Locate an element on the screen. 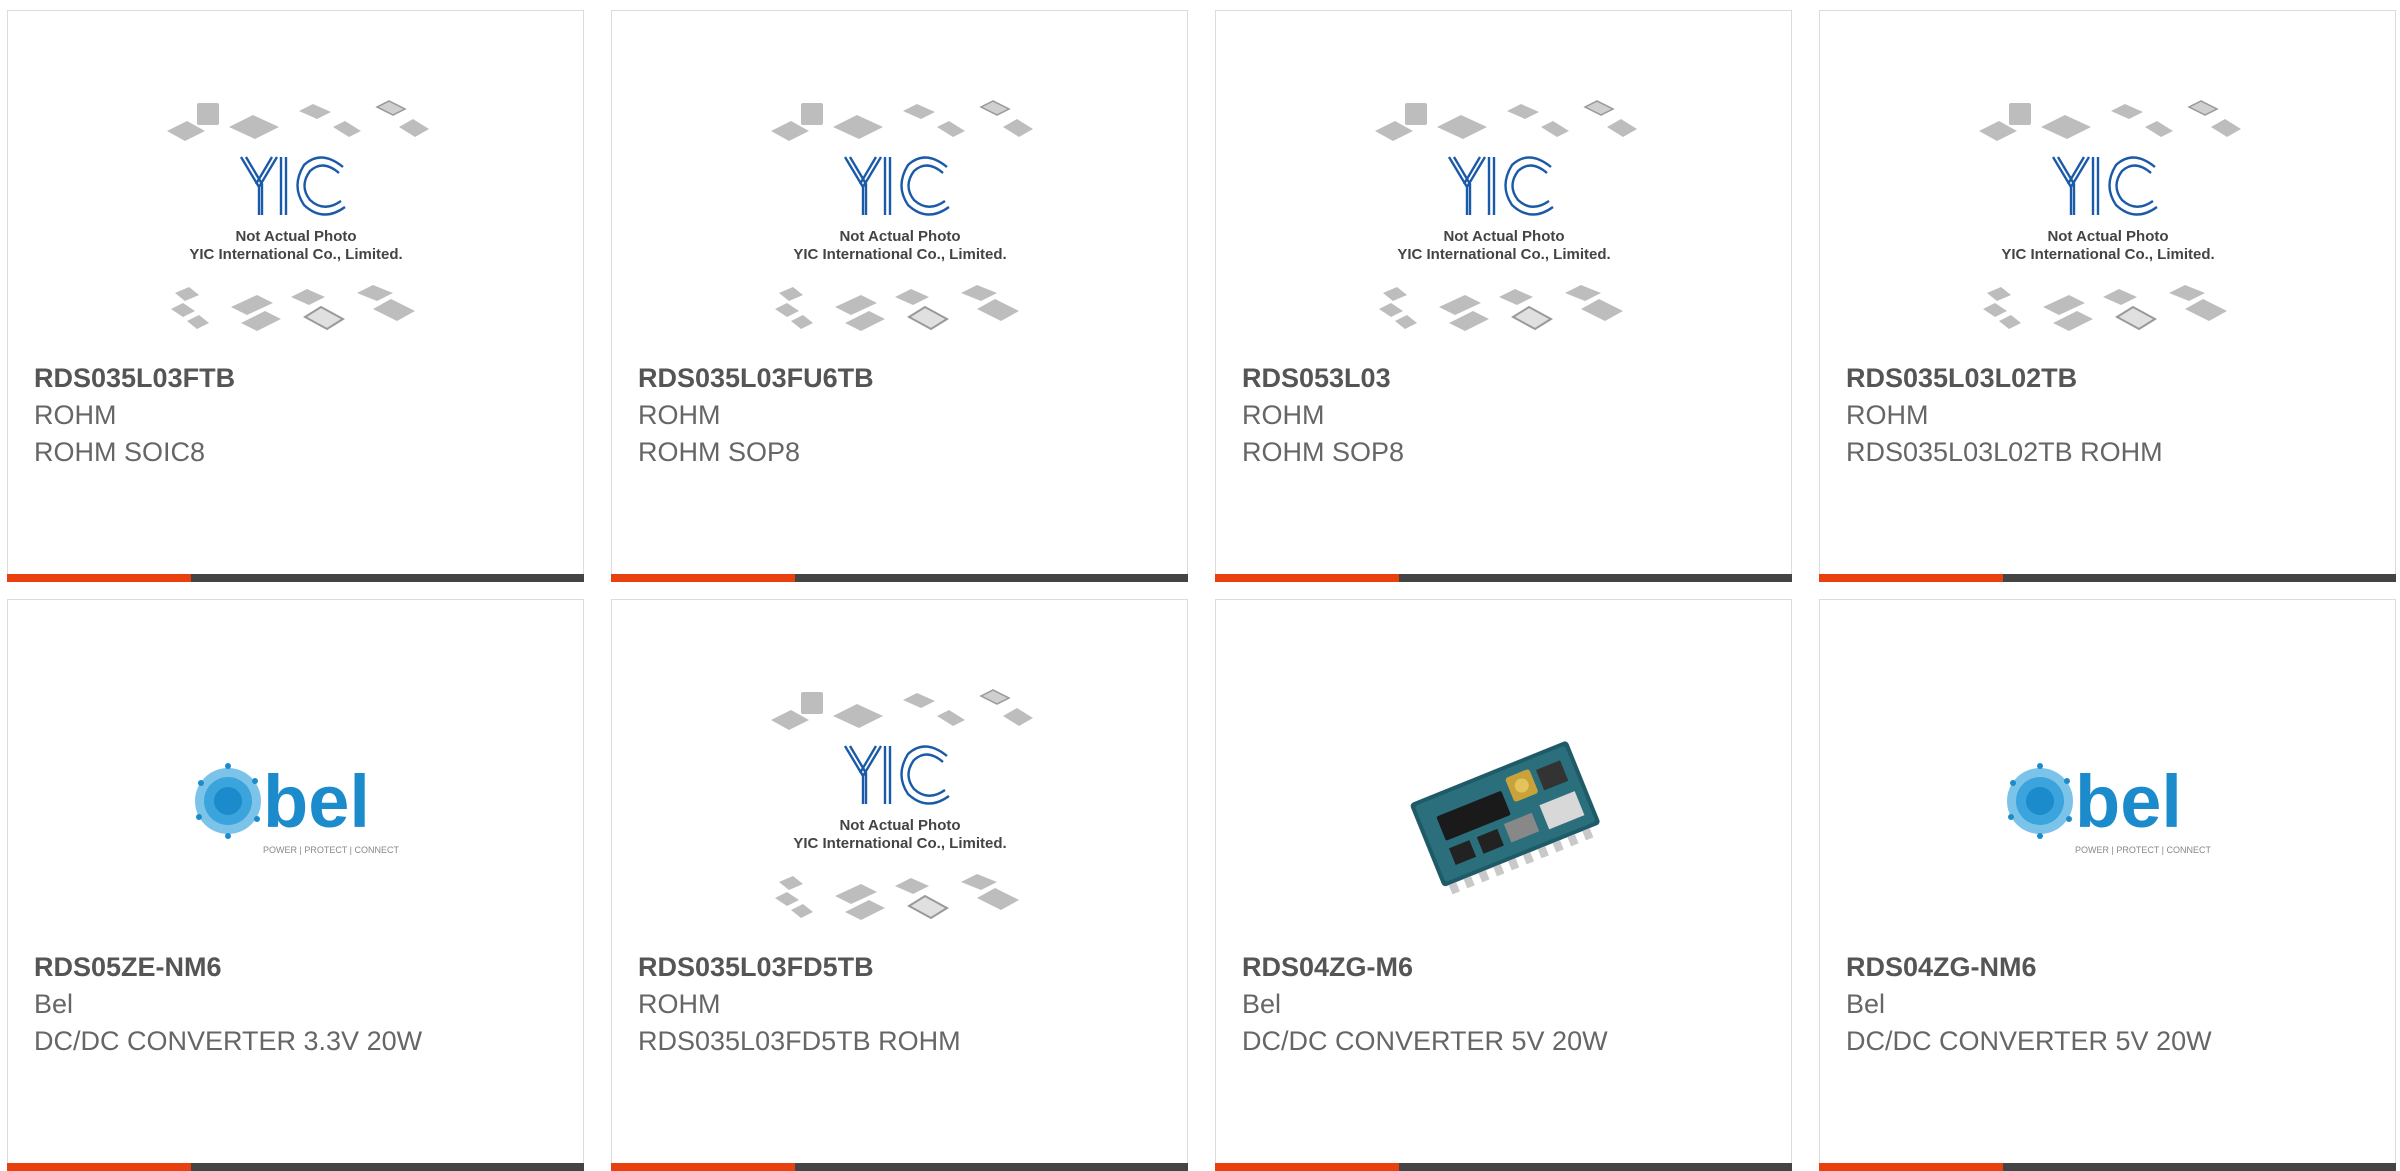  product-description: ROHM SOIC8 is located at coordinates (120, 452).